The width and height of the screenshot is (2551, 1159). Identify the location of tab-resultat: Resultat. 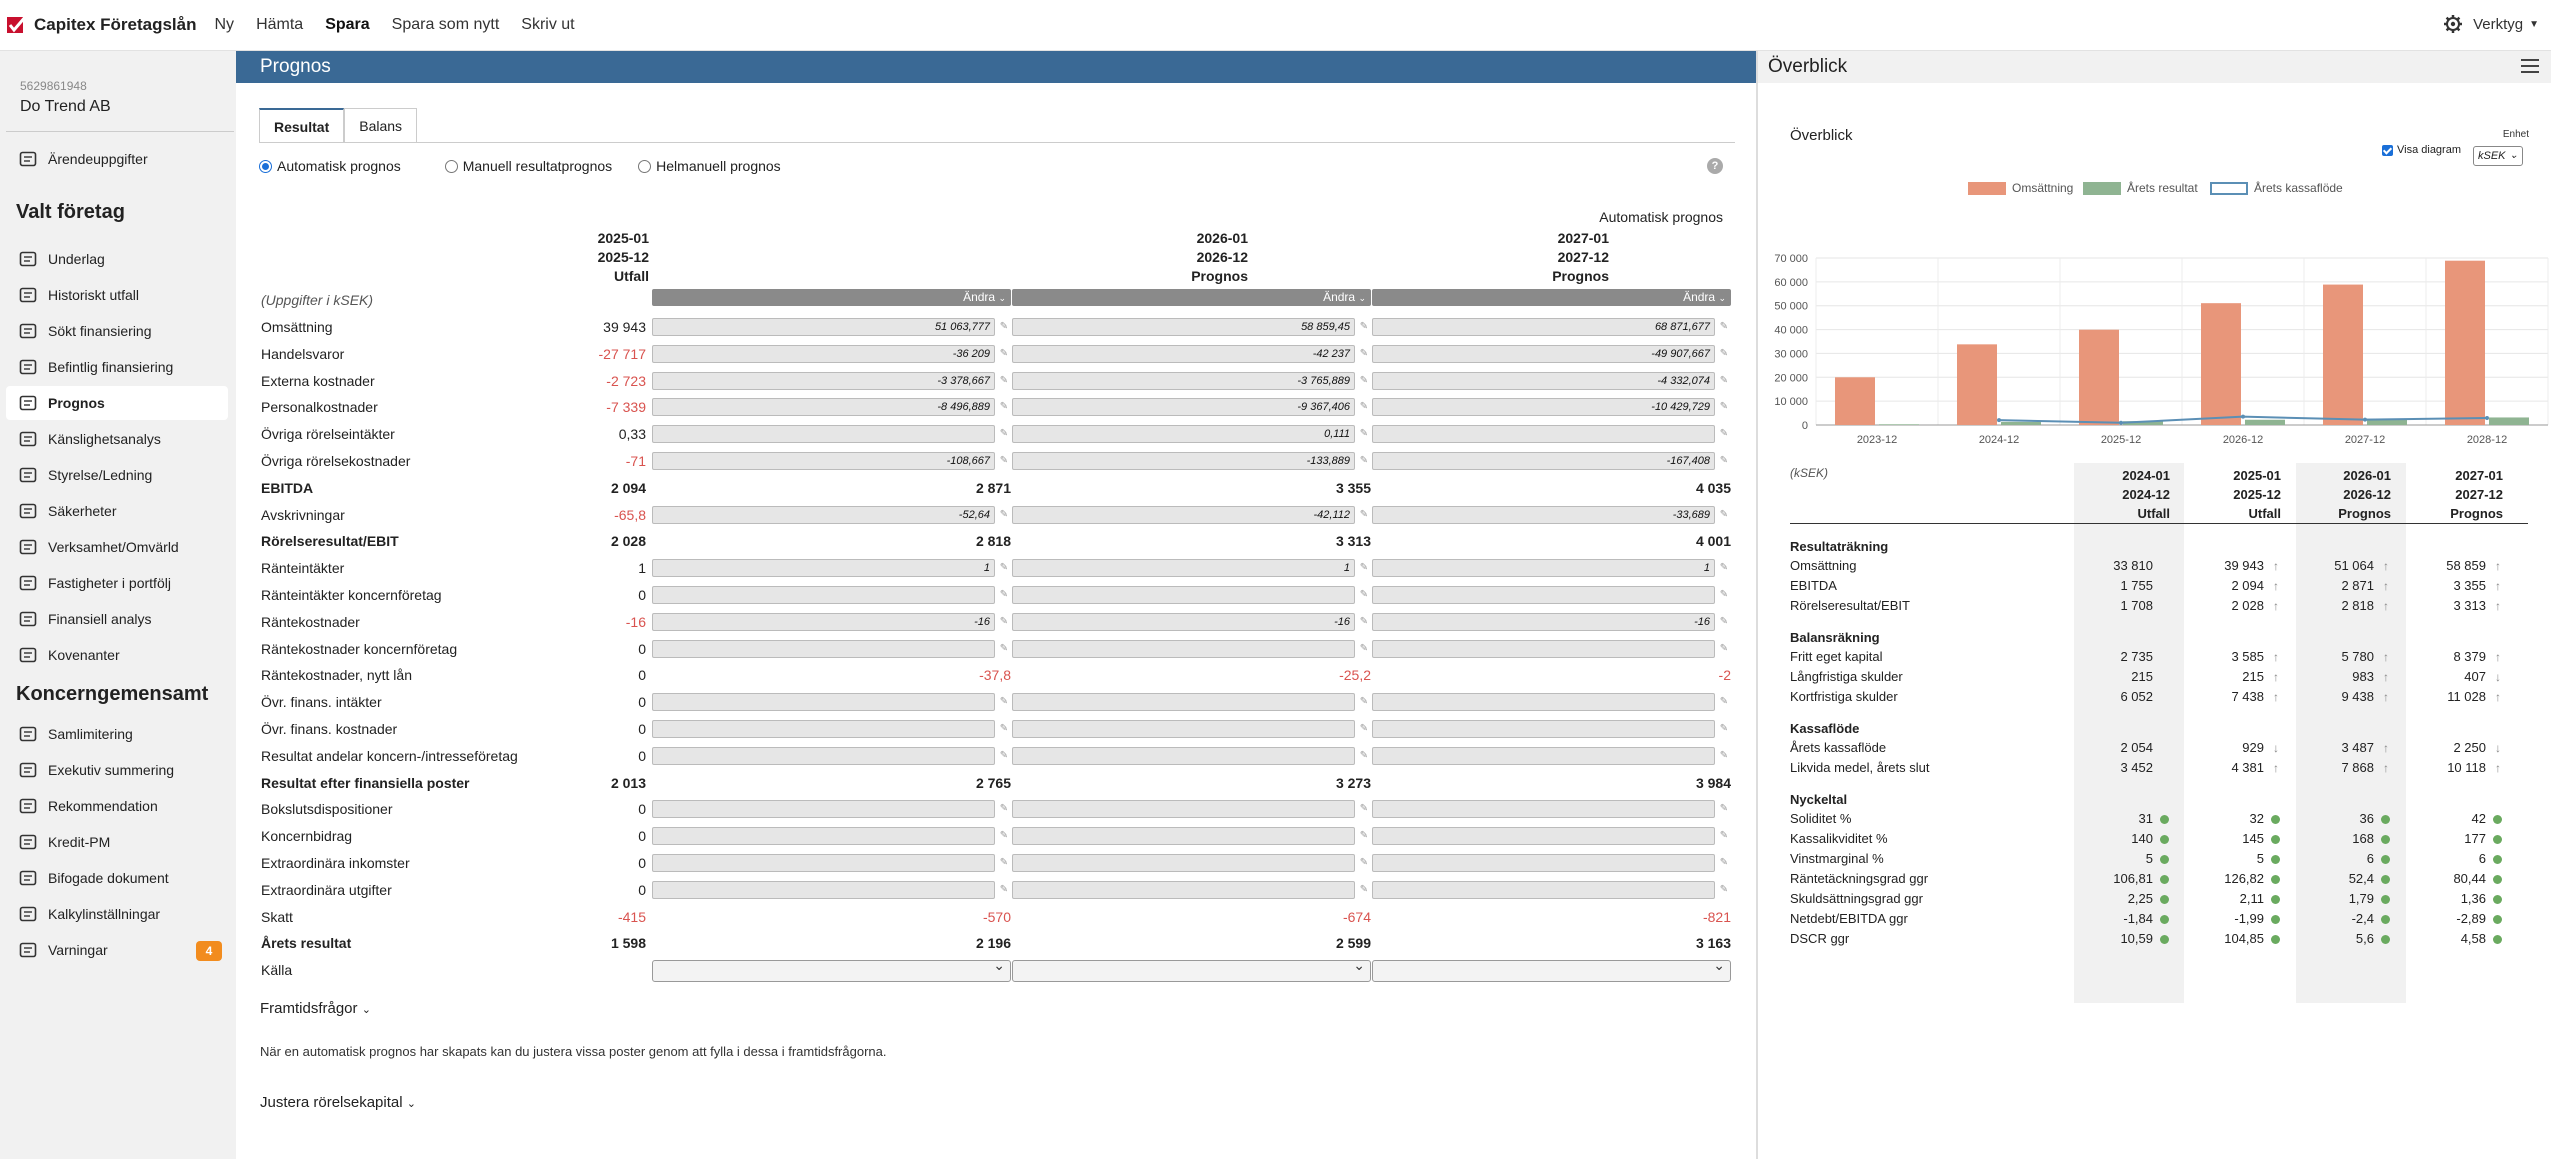
(302, 125).